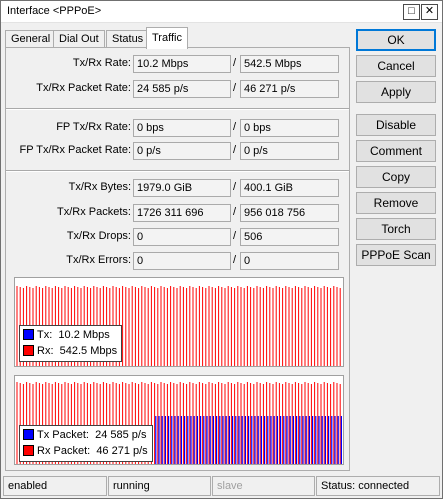 The image size is (443, 499). What do you see at coordinates (179, 322) in the screenshot?
I see `rate-graph: Tx: 10.2 Mbps Rx: 542.5 Mbps` at bounding box center [179, 322].